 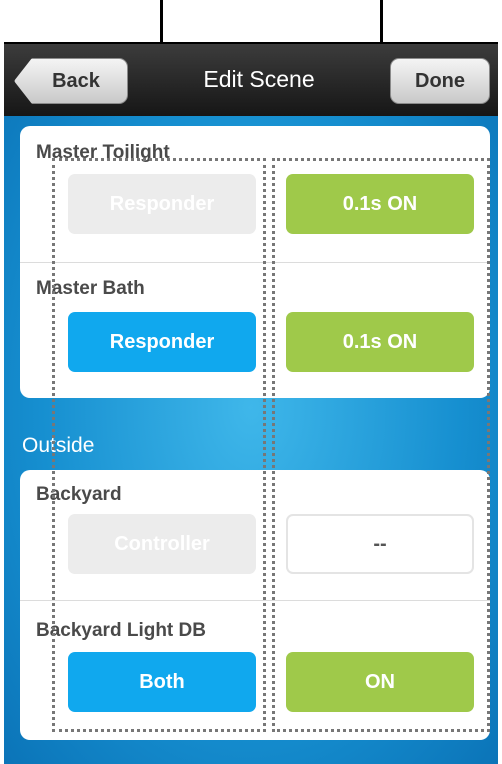 I want to click on back-button: Back, so click(x=71, y=81).